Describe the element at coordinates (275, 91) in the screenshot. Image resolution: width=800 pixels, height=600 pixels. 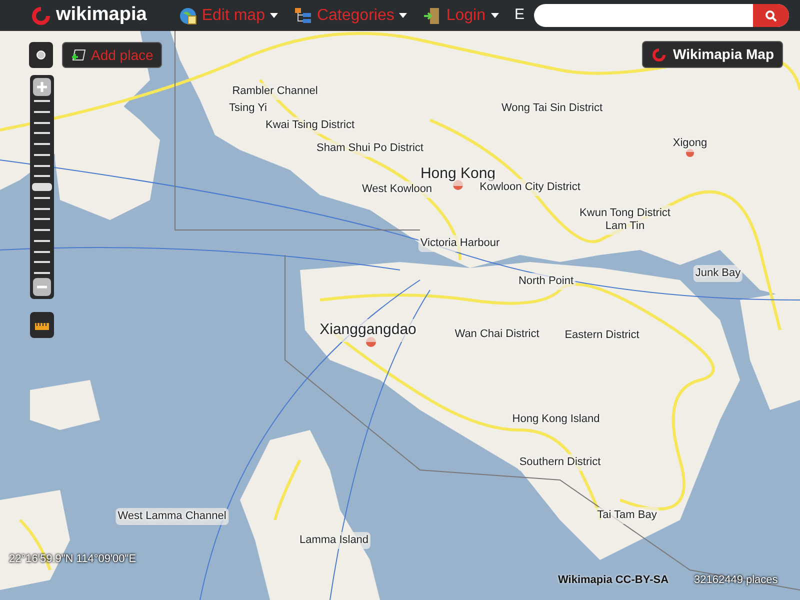
I see `map-label: Rambler Channel` at that location.